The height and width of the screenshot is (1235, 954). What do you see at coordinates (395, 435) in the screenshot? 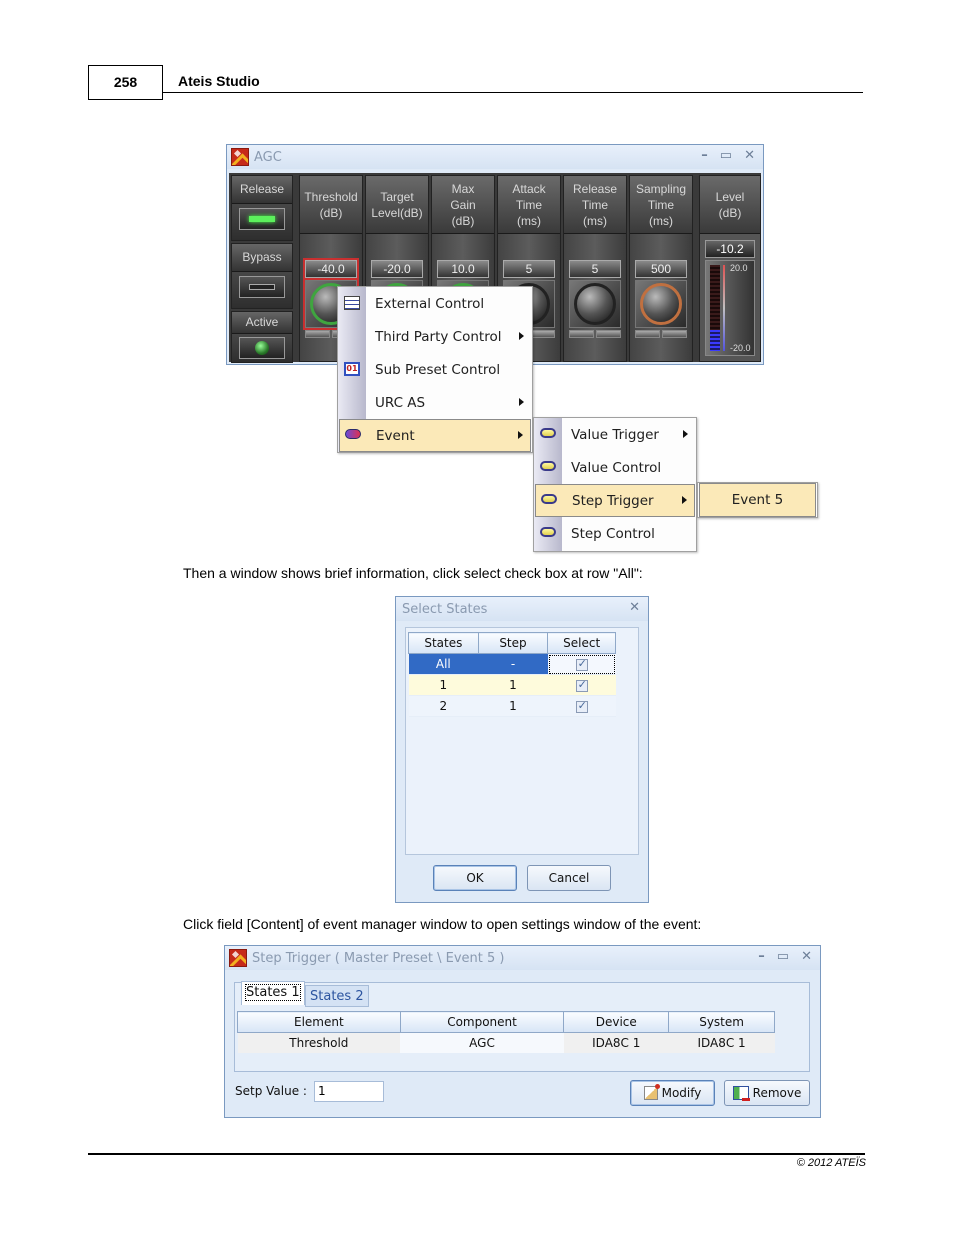
I see `menu-item-label: Event` at bounding box center [395, 435].